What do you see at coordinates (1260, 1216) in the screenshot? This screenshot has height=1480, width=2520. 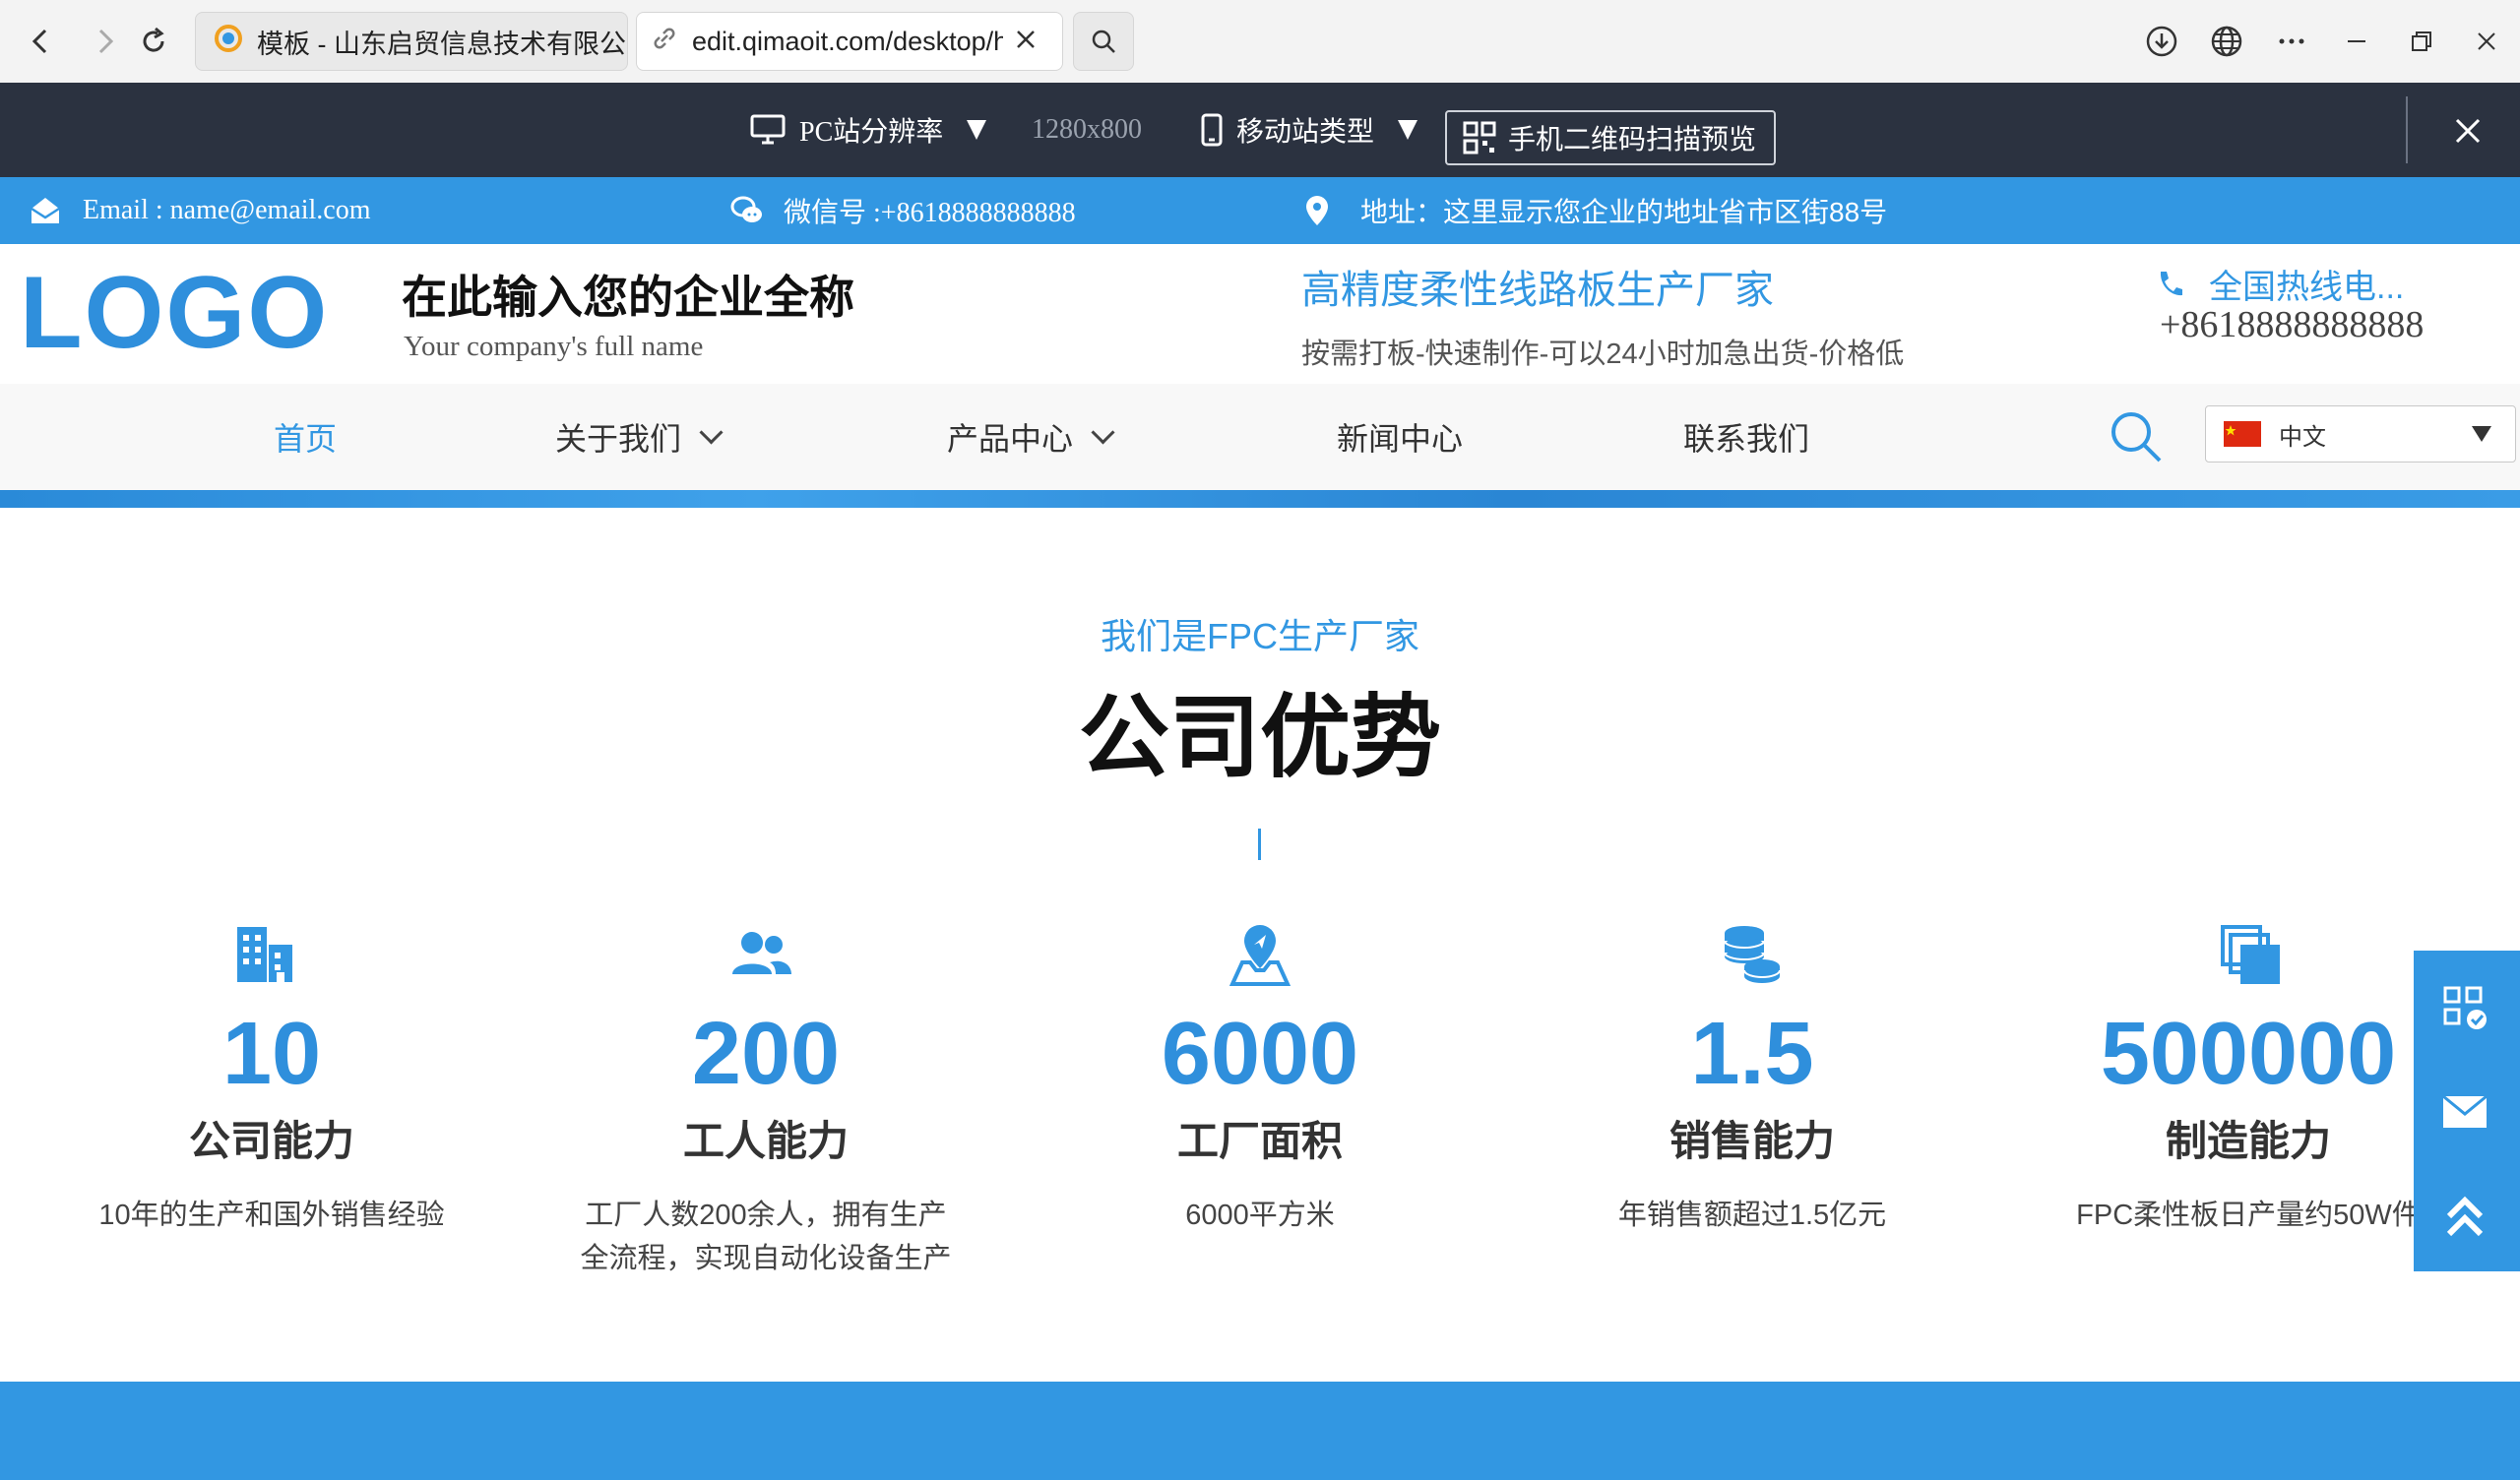 I see `stat-description: 6000平方米` at bounding box center [1260, 1216].